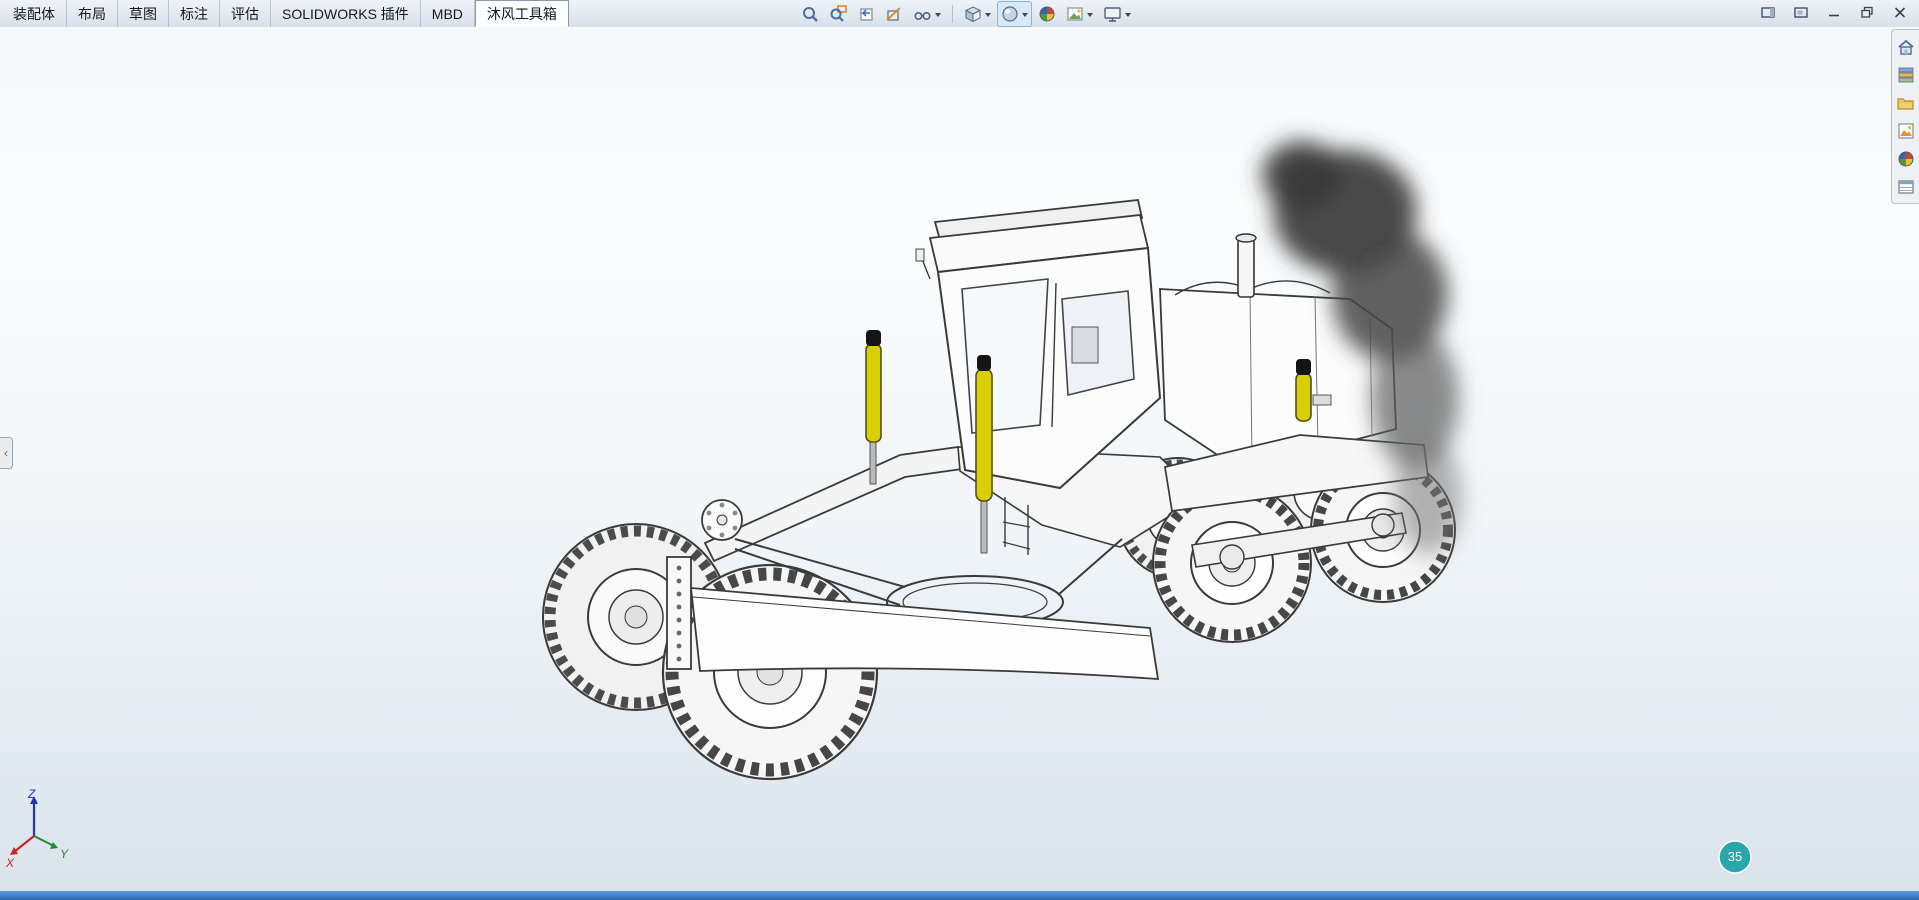 The image size is (1919, 900). What do you see at coordinates (143, 13) in the screenshot?
I see `tab-sketch: 草图` at bounding box center [143, 13].